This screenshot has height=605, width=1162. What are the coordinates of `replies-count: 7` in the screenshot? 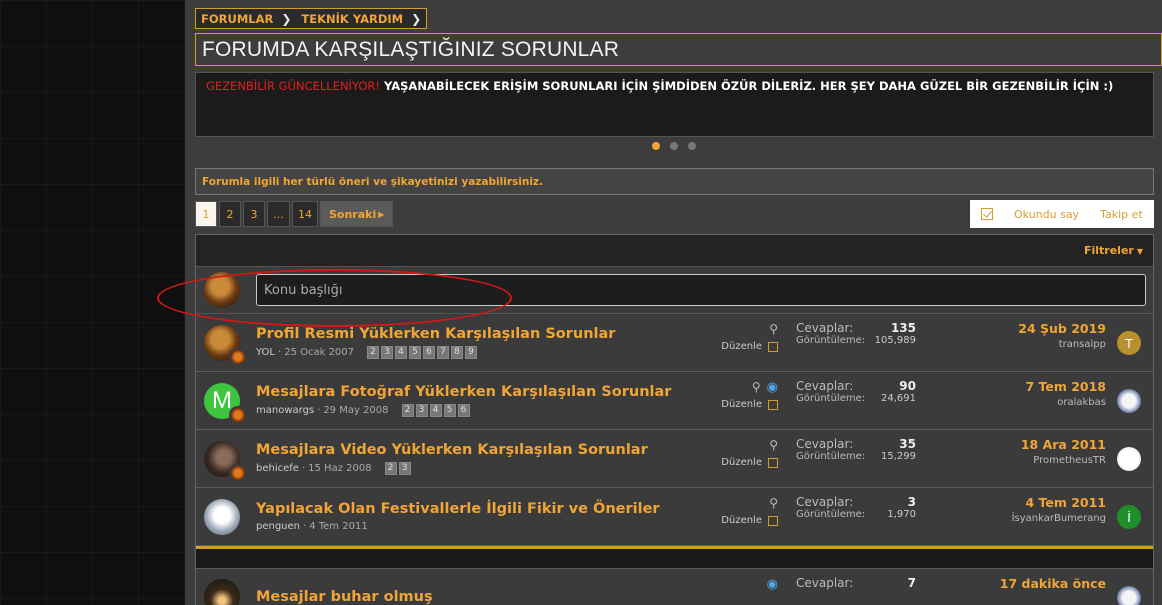 It's located at (911, 583).